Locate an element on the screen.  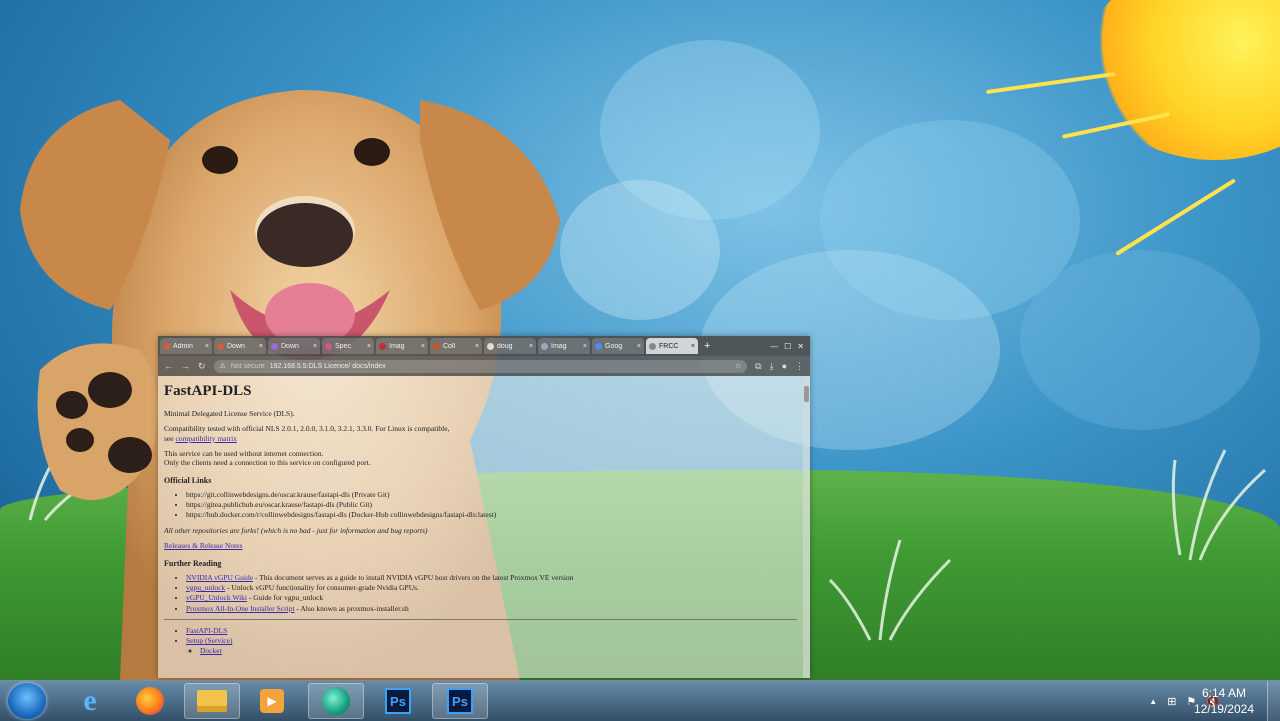
tab-label: Admin is located at coordinates (183, 346).